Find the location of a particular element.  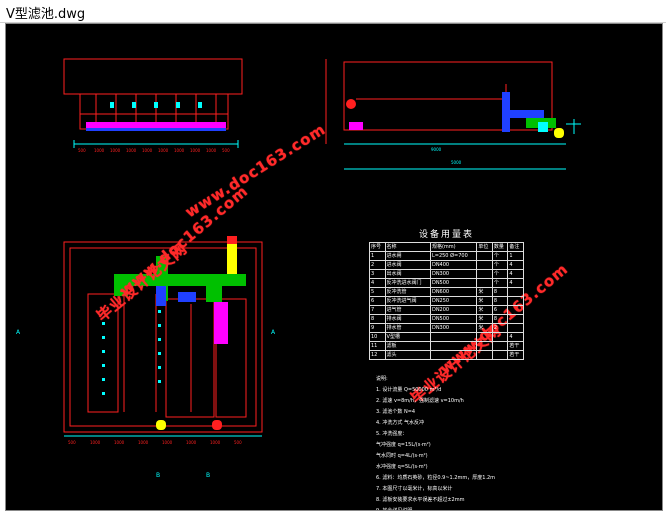

table-header-cell: 单位 is located at coordinates (484, 247).